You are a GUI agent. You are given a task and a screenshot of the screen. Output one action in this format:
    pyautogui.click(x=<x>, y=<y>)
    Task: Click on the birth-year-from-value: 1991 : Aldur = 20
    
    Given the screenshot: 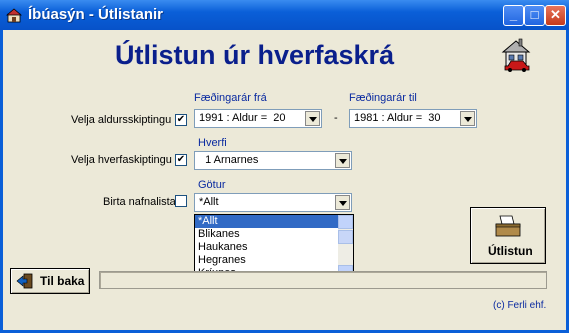 What is the action you would take?
    pyautogui.click(x=242, y=118)
    